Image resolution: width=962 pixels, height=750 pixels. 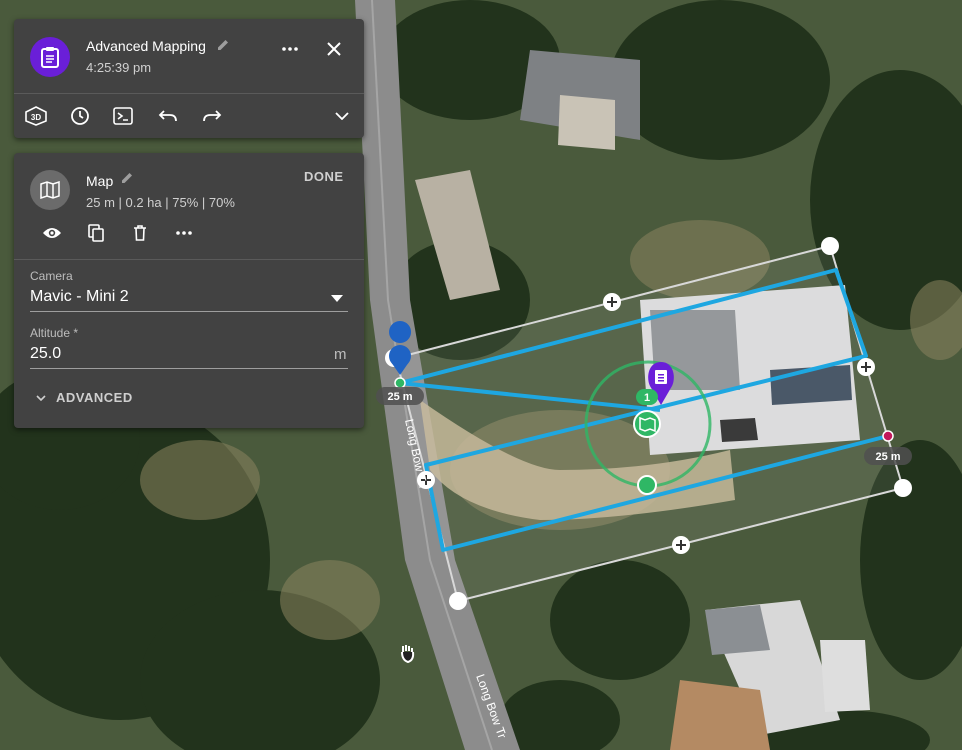 What do you see at coordinates (50, 190) in the screenshot?
I see `map-icon` at bounding box center [50, 190].